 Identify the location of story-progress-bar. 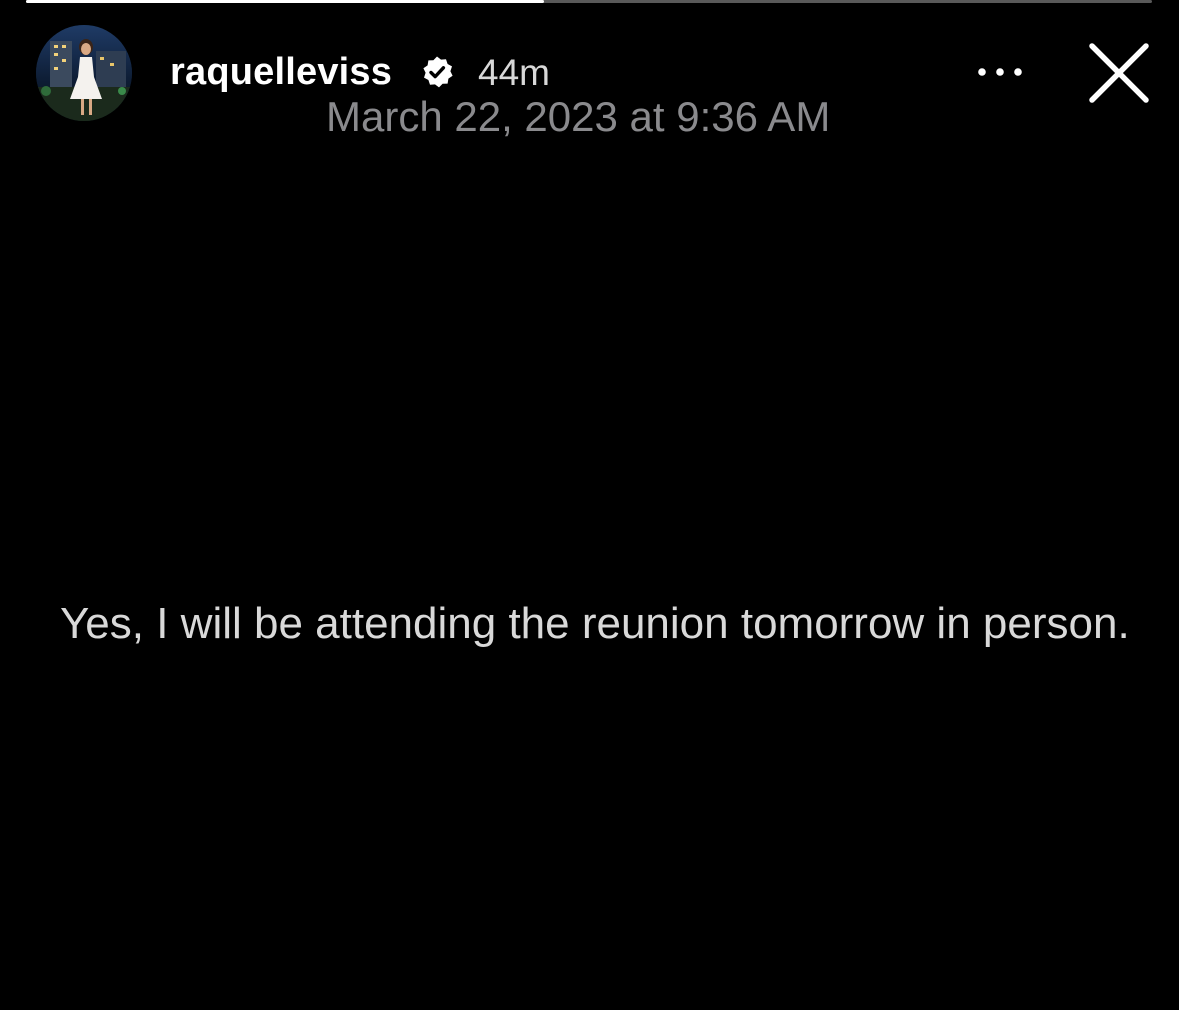
(589, 1).